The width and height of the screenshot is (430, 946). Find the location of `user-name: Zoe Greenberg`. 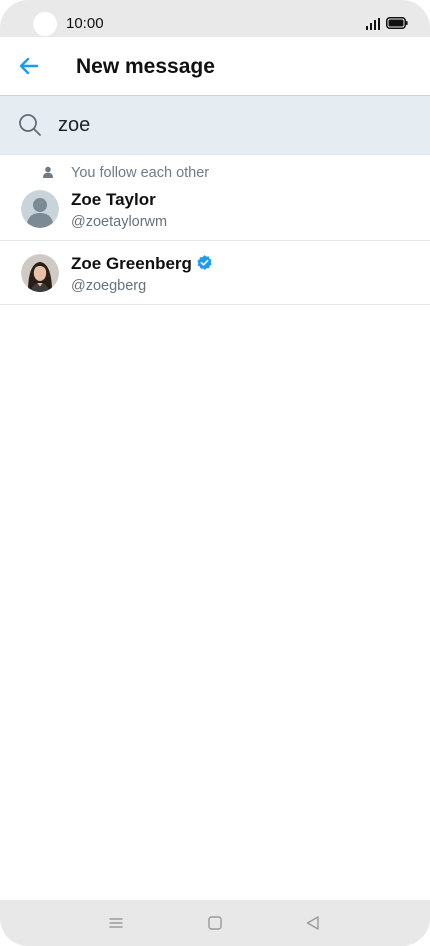

user-name: Zoe Greenberg is located at coordinates (142, 264).